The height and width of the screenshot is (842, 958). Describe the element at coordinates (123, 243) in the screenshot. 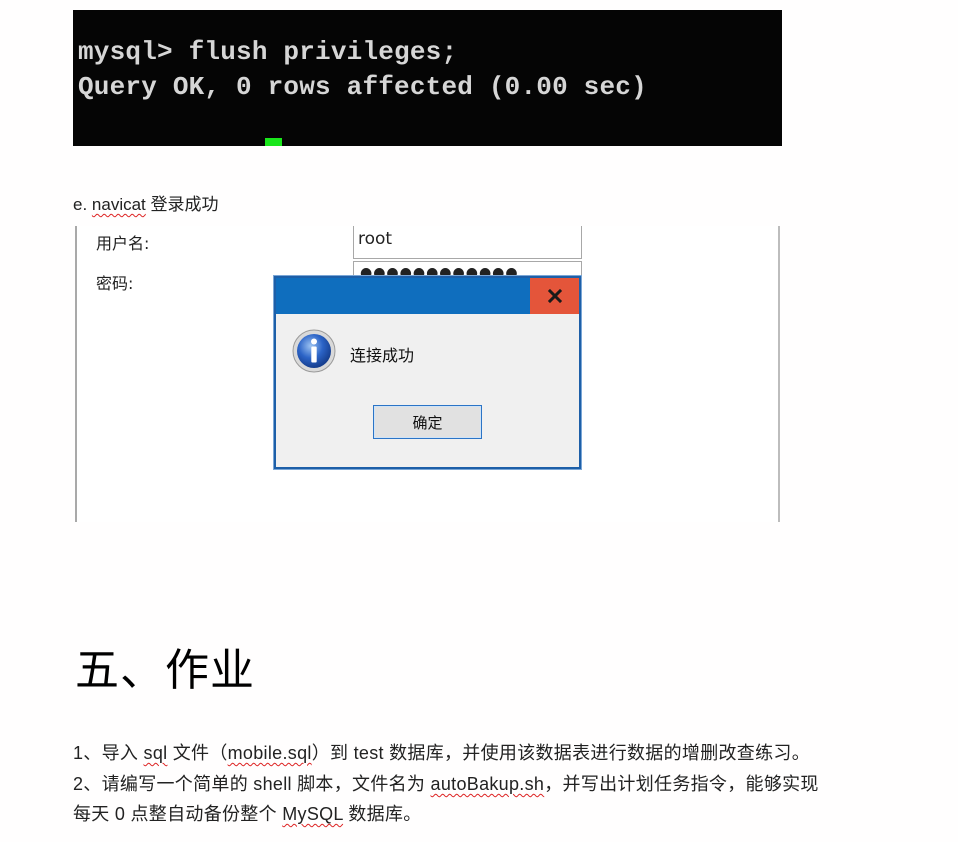

I see `username-label: 用户名:` at that location.